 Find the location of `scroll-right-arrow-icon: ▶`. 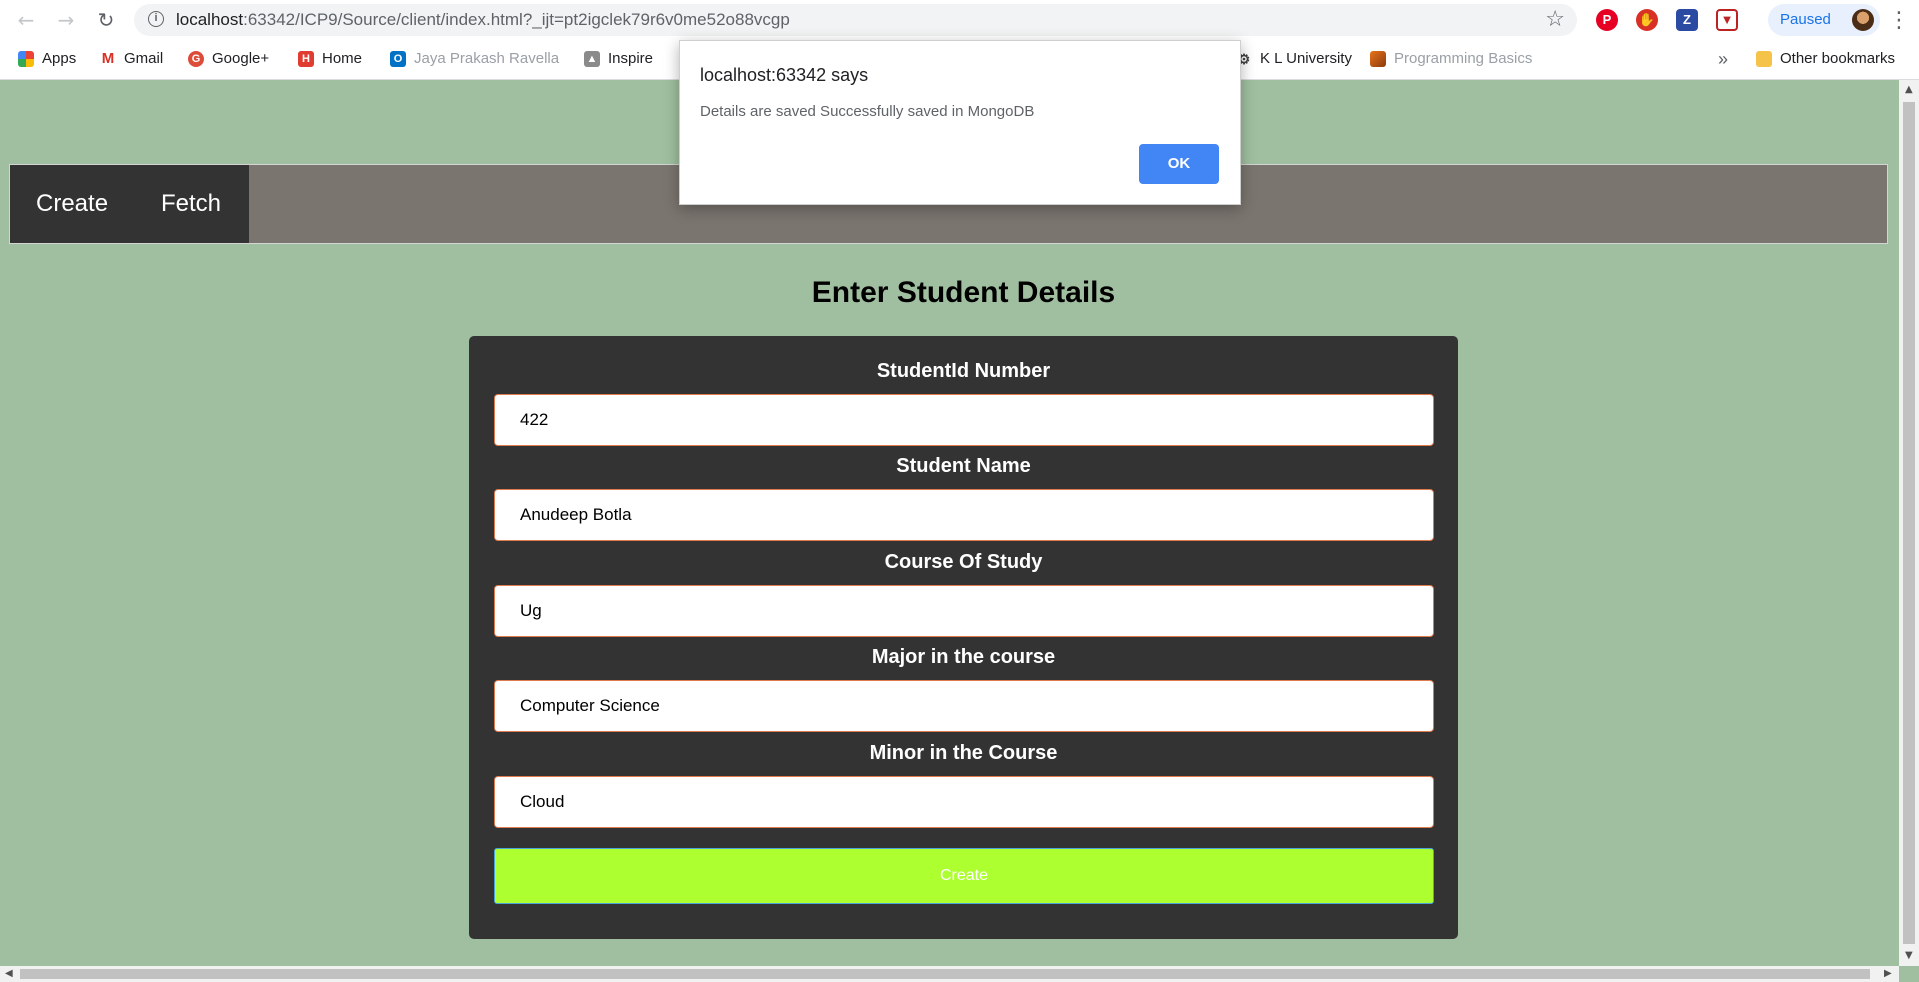

scroll-right-arrow-icon: ▶ is located at coordinates (1888, 973).